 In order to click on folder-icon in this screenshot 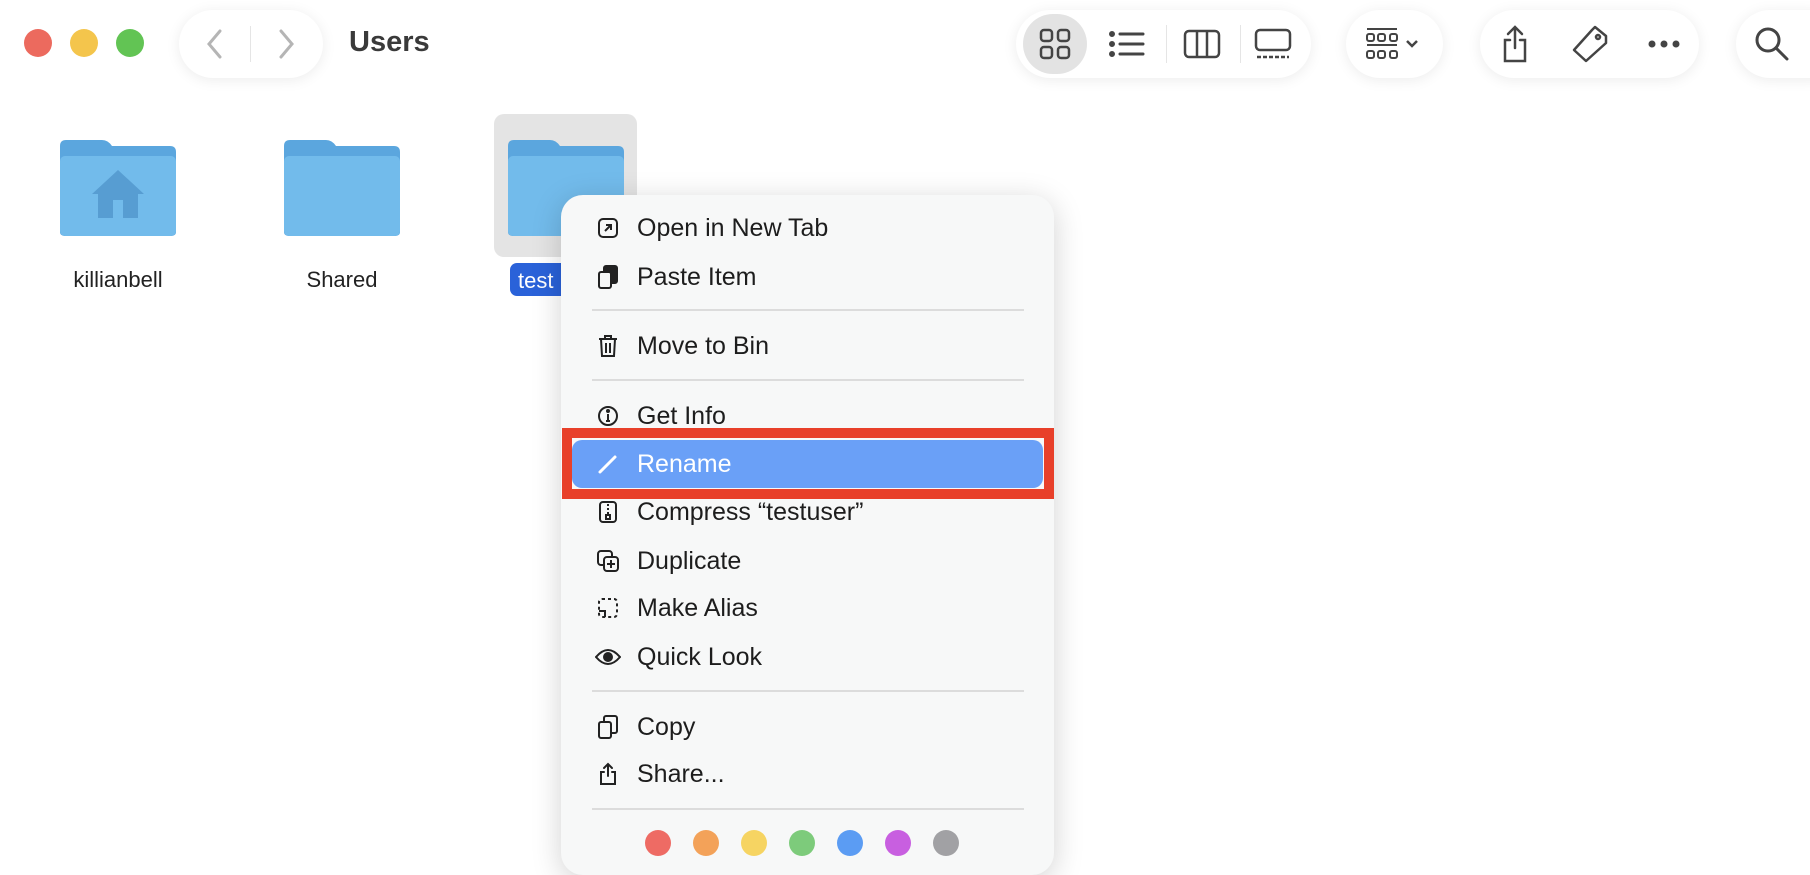, I will do `click(342, 188)`.